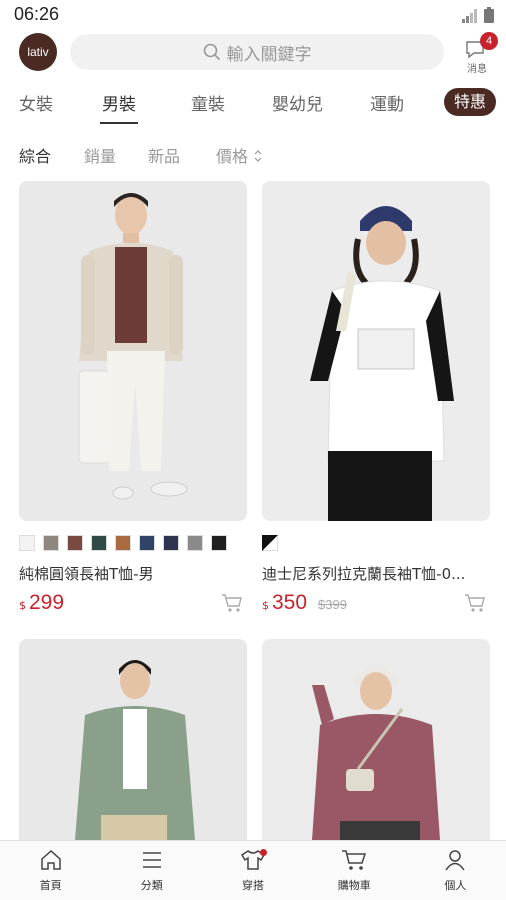 The height and width of the screenshot is (900, 506). Describe the element at coordinates (50, 885) in the screenshot. I see `nav-home-label: 首頁` at that location.